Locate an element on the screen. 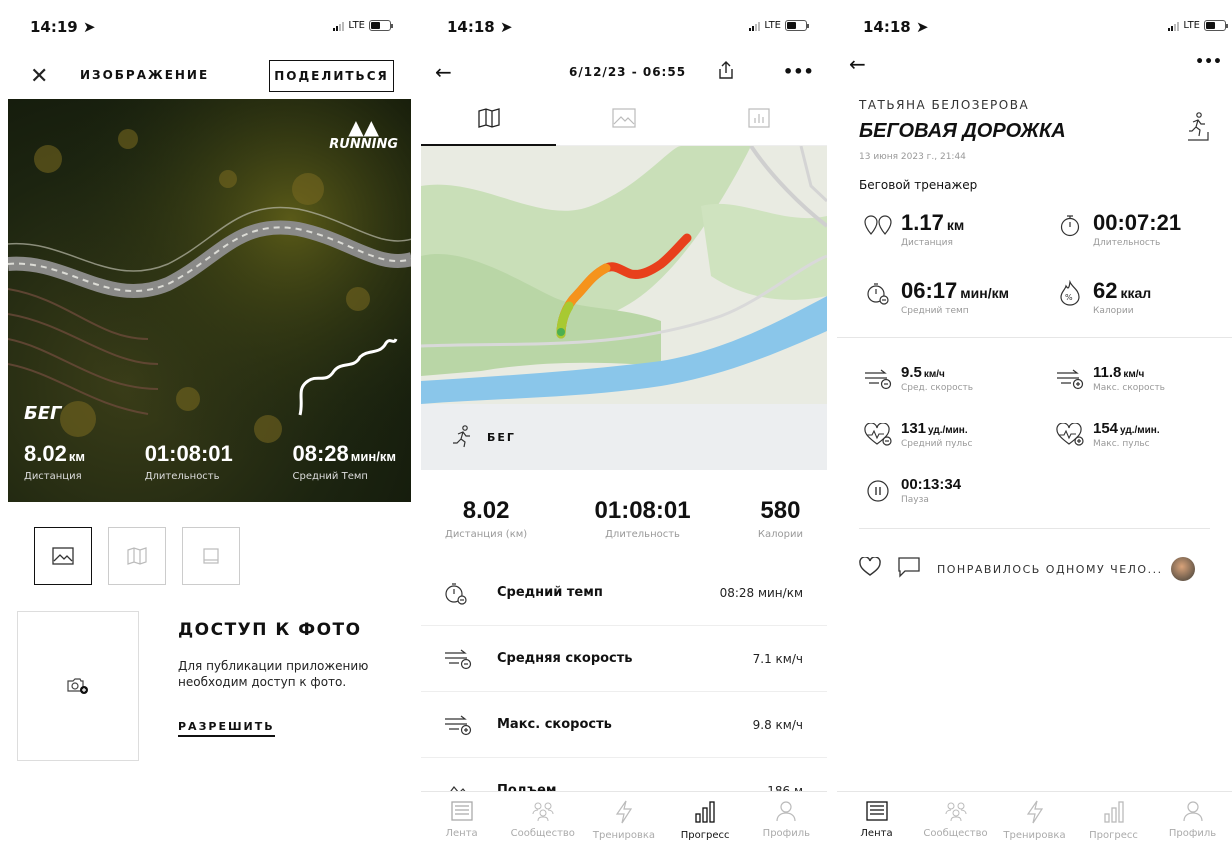 The image size is (1232, 863). summary-distance: 8.02 Дистанция (км) is located at coordinates (486, 518).